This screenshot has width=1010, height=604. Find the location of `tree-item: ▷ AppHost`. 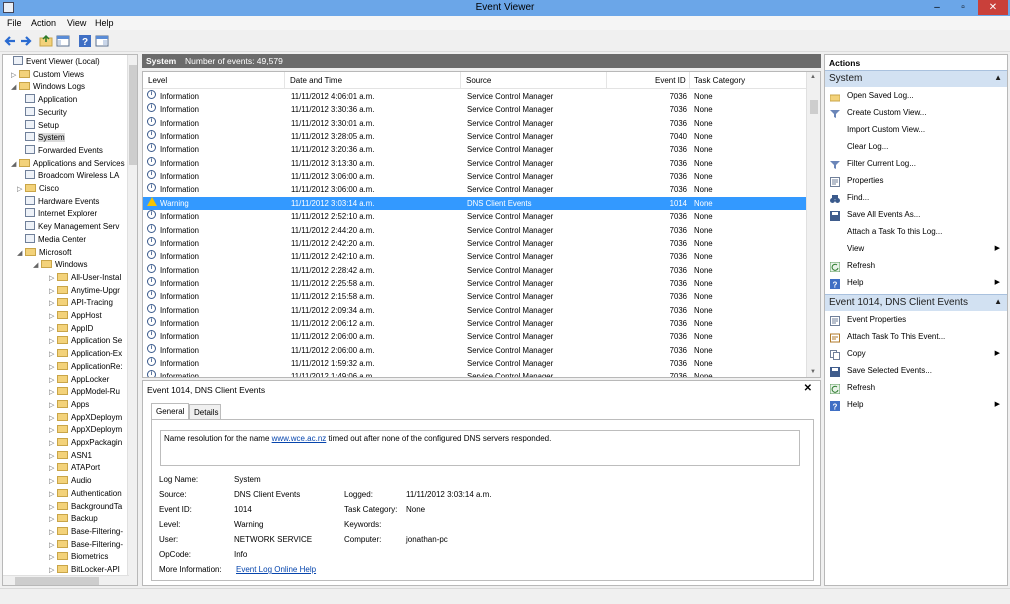

tree-item: ▷ AppHost is located at coordinates (75, 316).